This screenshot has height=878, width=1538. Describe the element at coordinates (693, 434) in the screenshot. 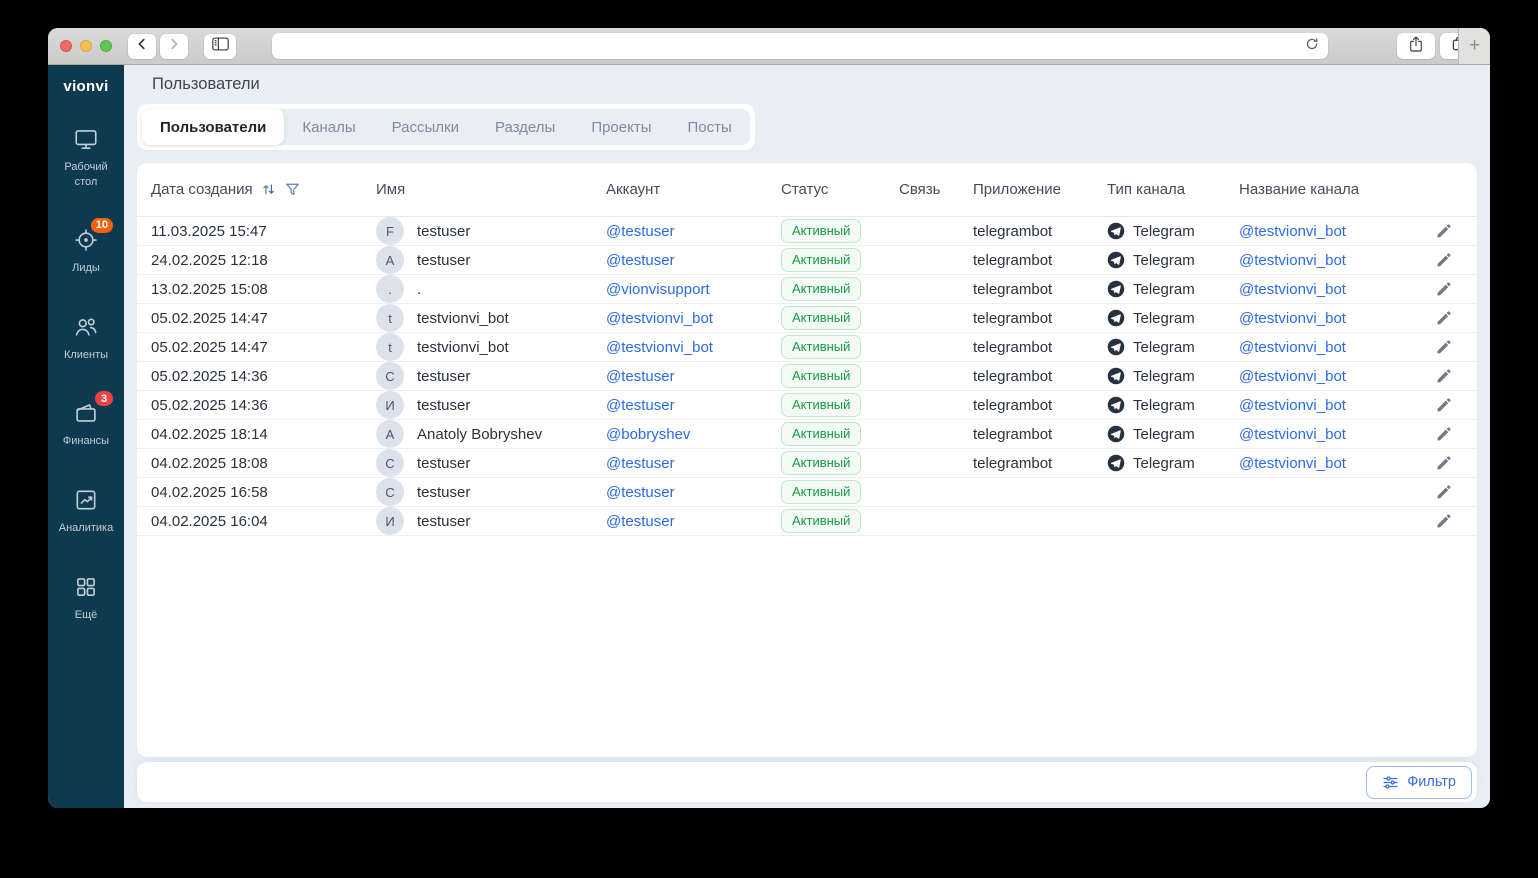

I see `cell-account: @bobryshev` at that location.